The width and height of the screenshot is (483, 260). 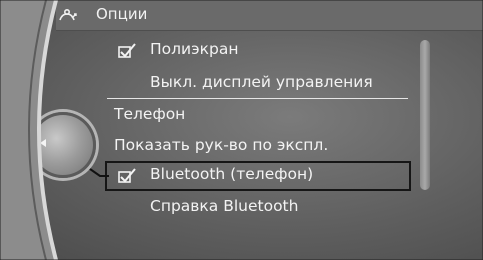 What do you see at coordinates (68, 14) in the screenshot?
I see `options-icon` at bounding box center [68, 14].